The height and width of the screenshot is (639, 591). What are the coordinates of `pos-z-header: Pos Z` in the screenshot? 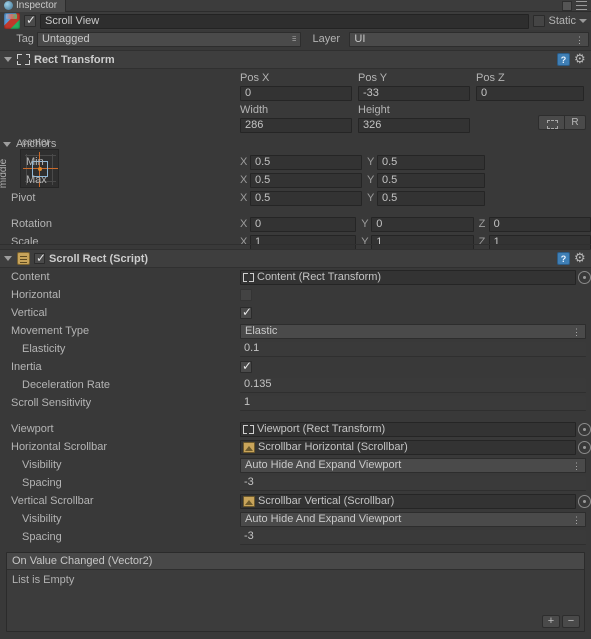 It's located at (490, 78).